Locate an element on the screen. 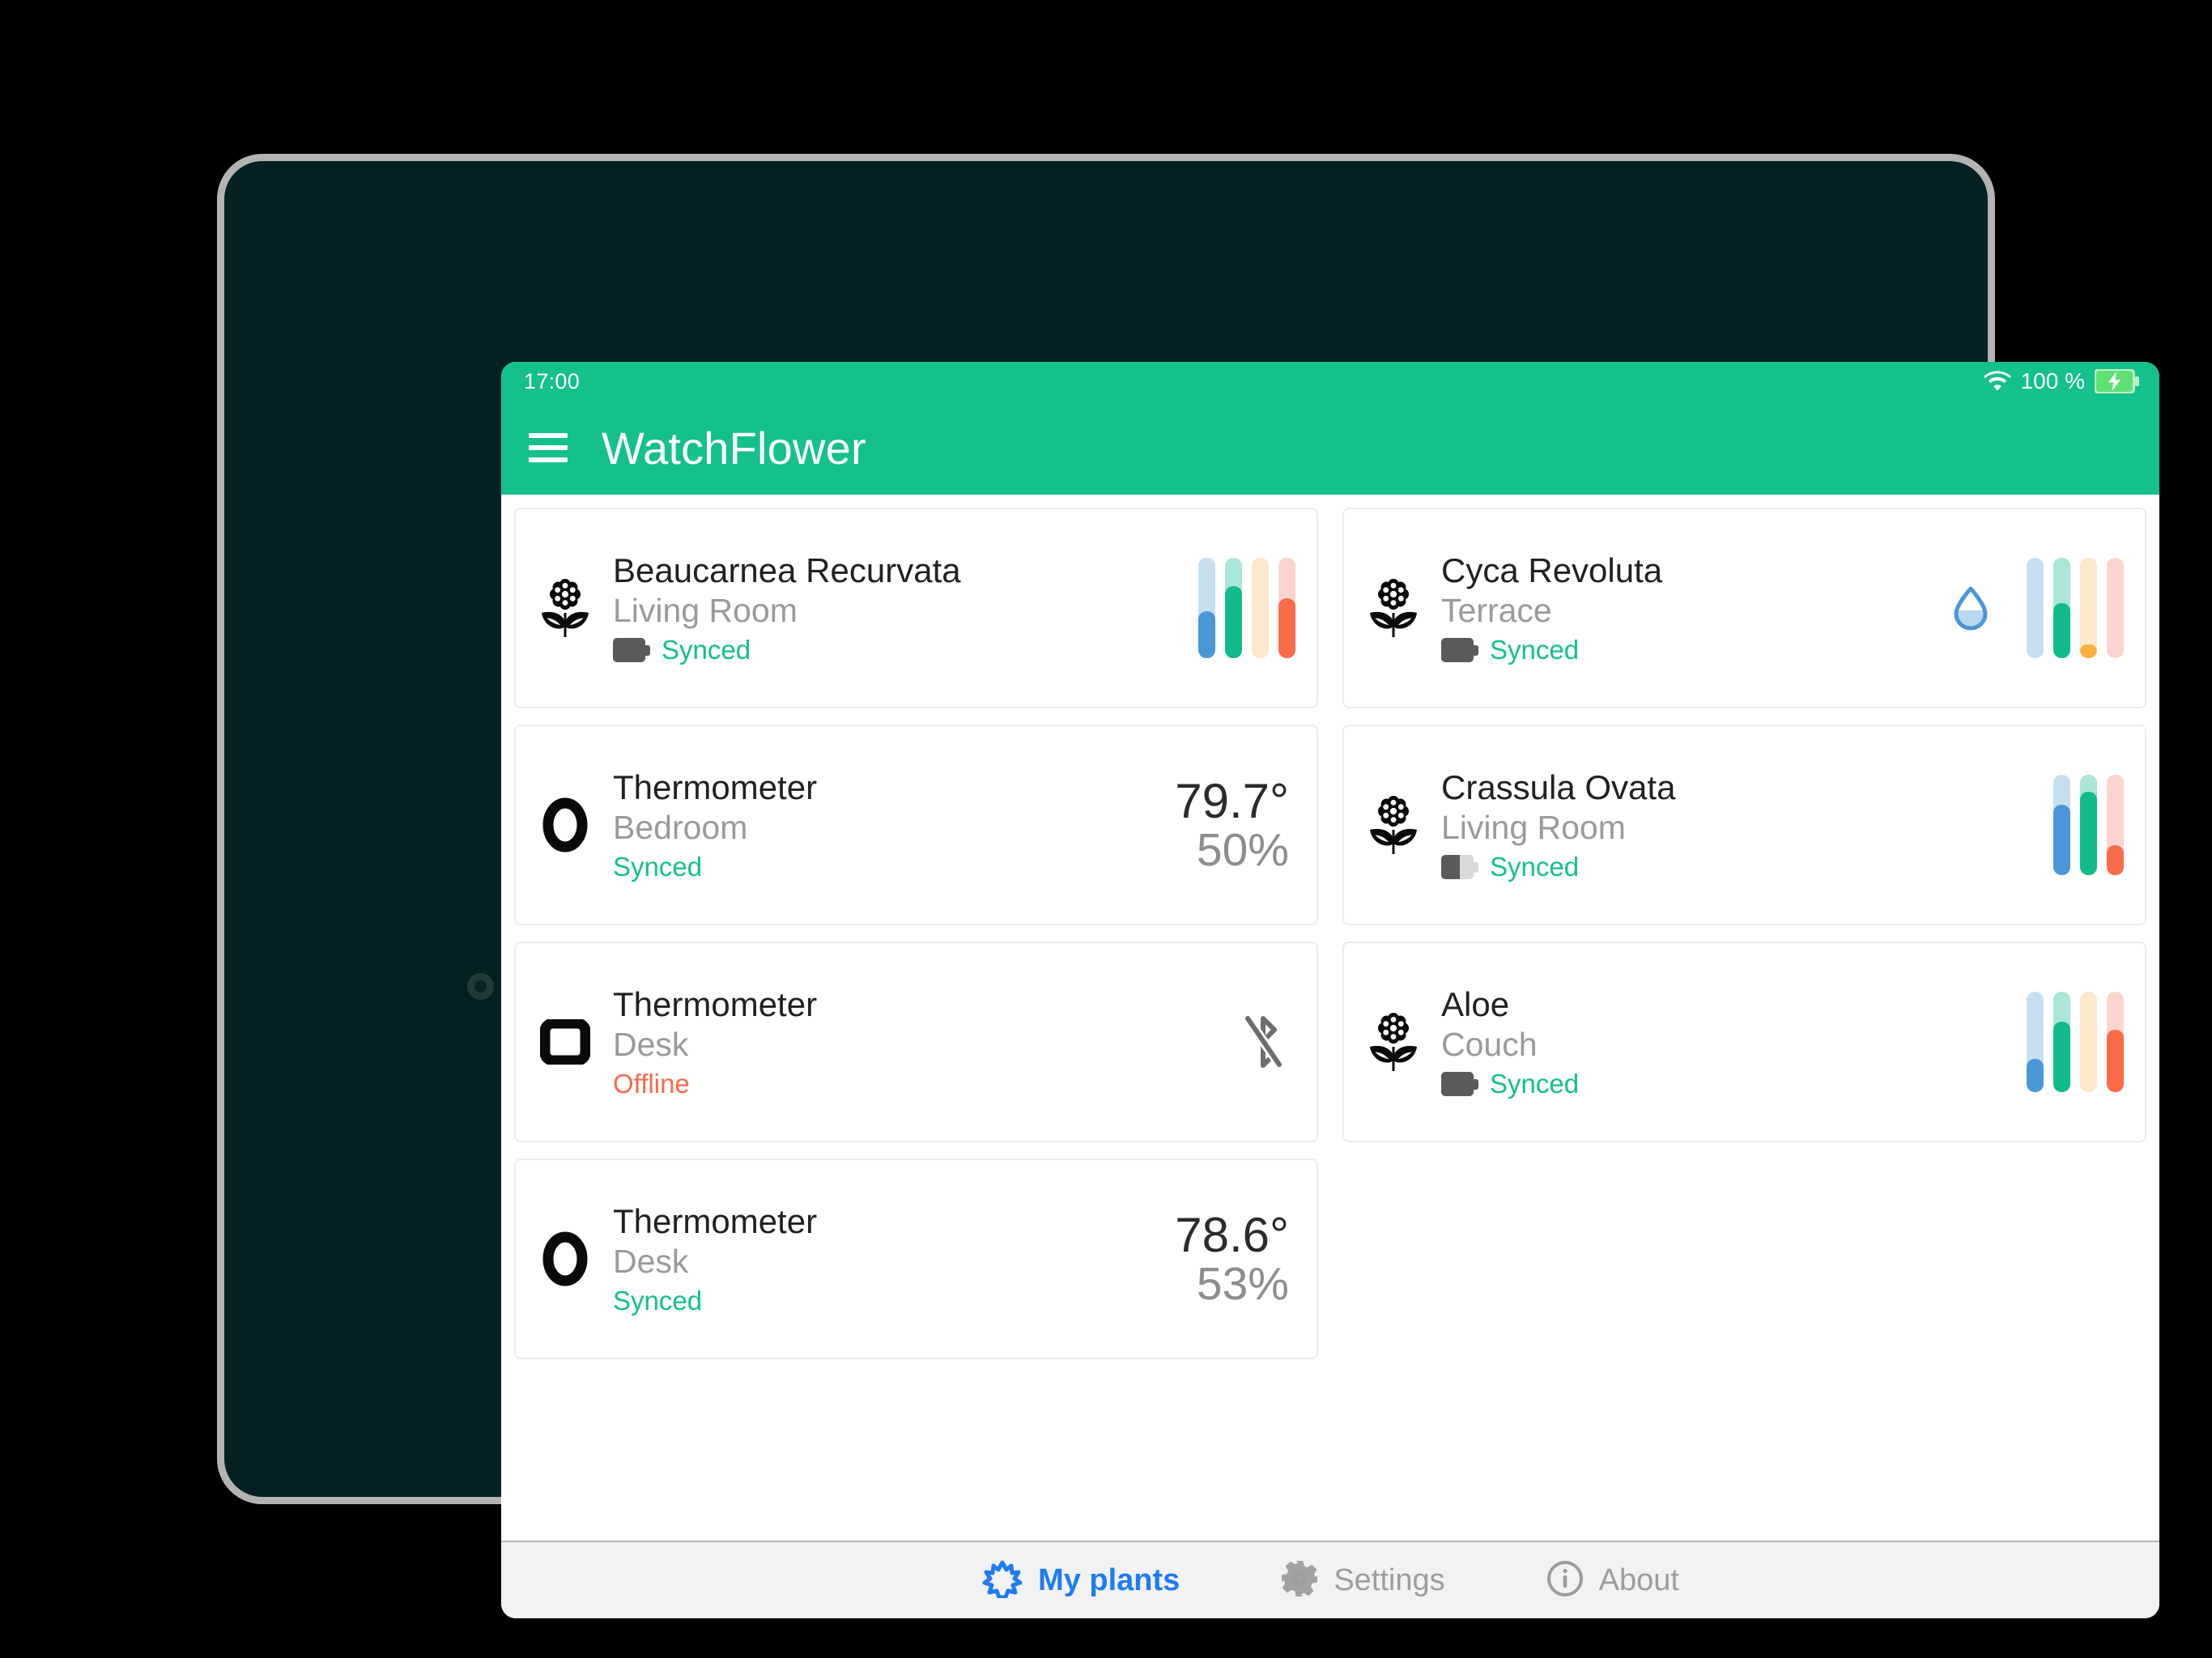  device-location: Living Room is located at coordinates (706, 611).